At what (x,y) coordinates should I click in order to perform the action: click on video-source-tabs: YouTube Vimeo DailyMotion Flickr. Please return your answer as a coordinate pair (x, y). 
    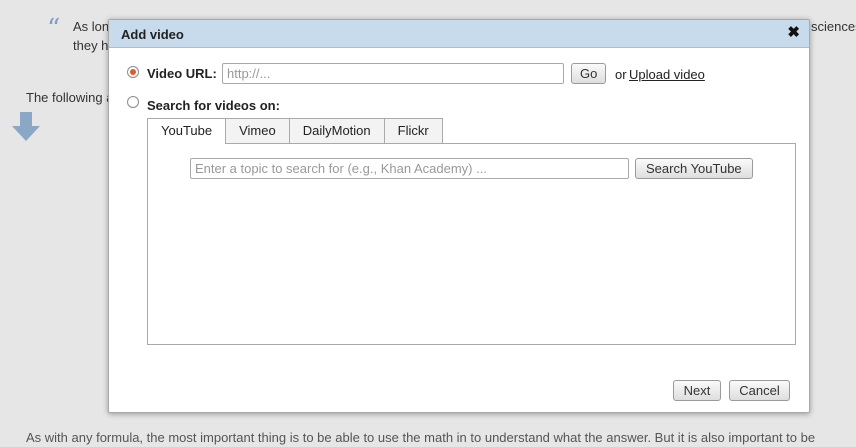
    Looking at the image, I should click on (295, 131).